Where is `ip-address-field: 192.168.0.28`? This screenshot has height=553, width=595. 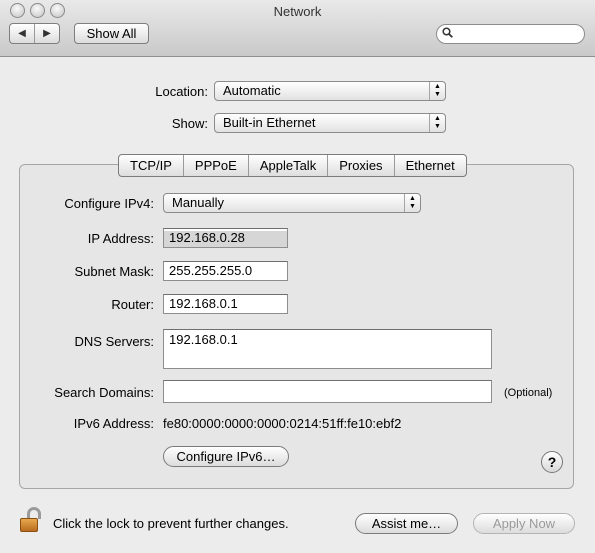 ip-address-field: 192.168.0.28 is located at coordinates (225, 238).